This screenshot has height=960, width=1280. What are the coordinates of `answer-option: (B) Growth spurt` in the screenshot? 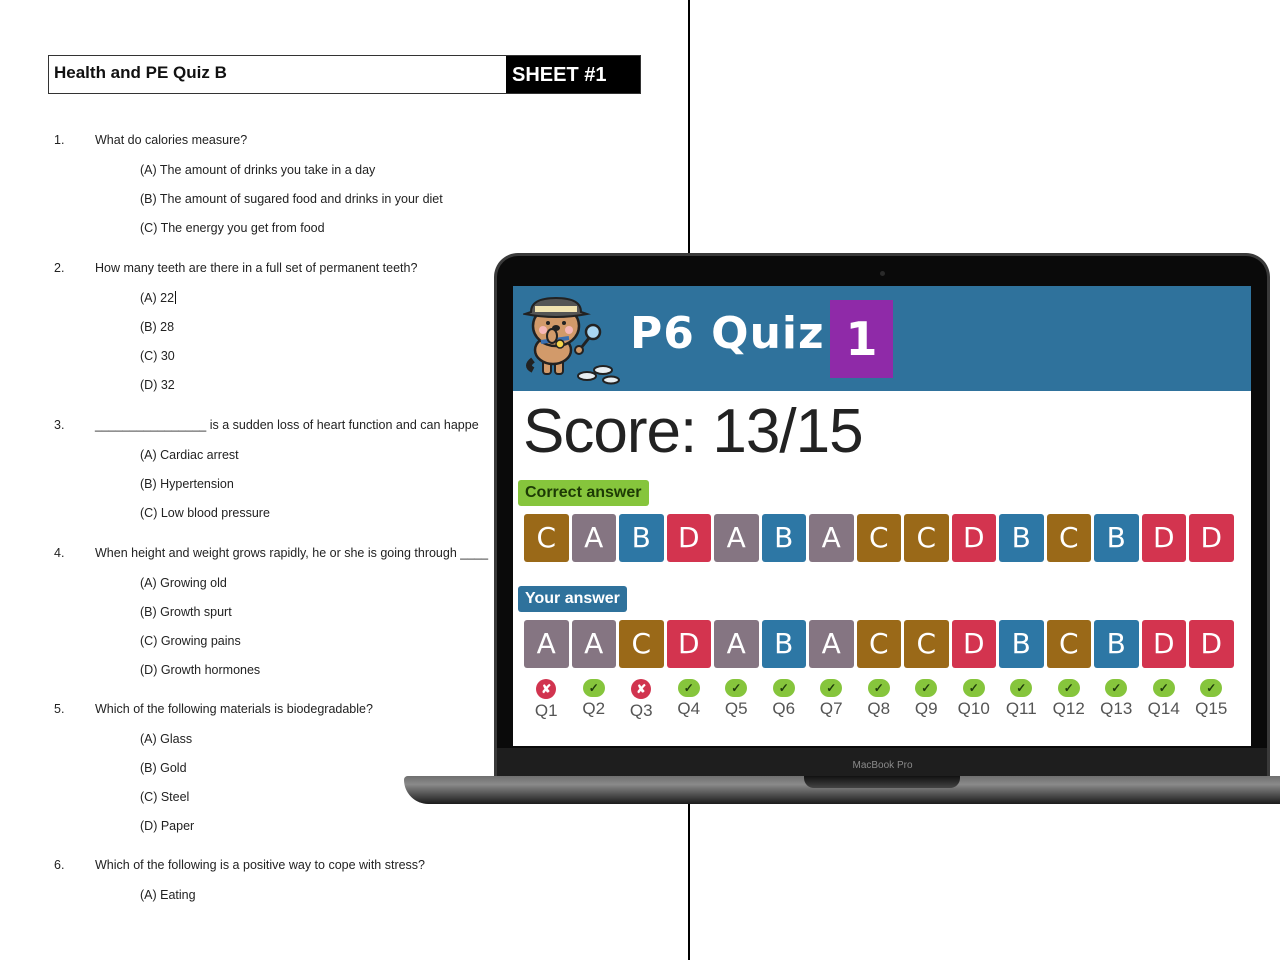 It's located at (200, 618).